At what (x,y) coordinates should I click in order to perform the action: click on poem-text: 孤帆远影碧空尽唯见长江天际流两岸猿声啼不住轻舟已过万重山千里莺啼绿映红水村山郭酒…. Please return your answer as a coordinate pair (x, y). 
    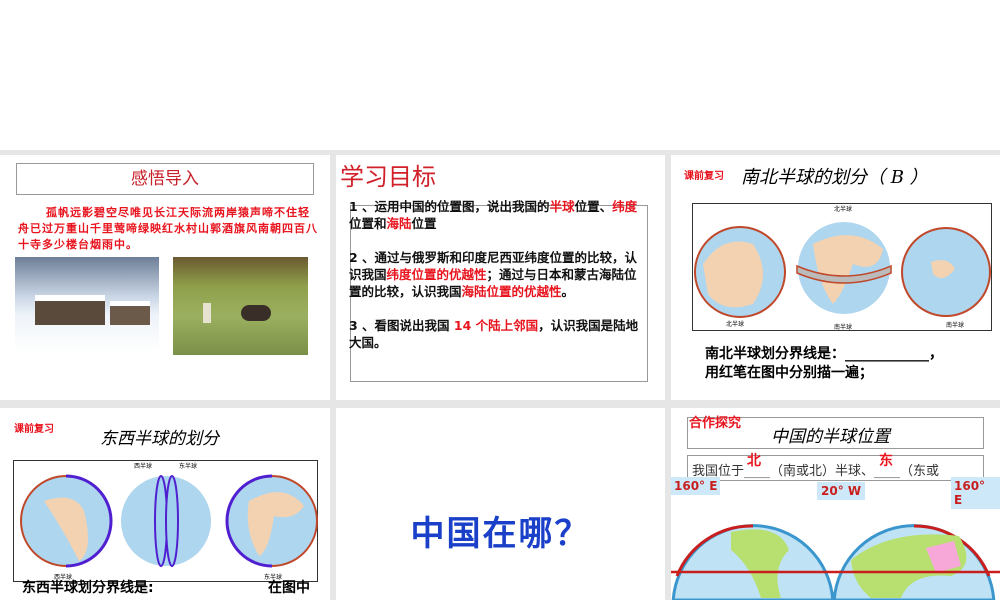
    Looking at the image, I should click on (168, 228).